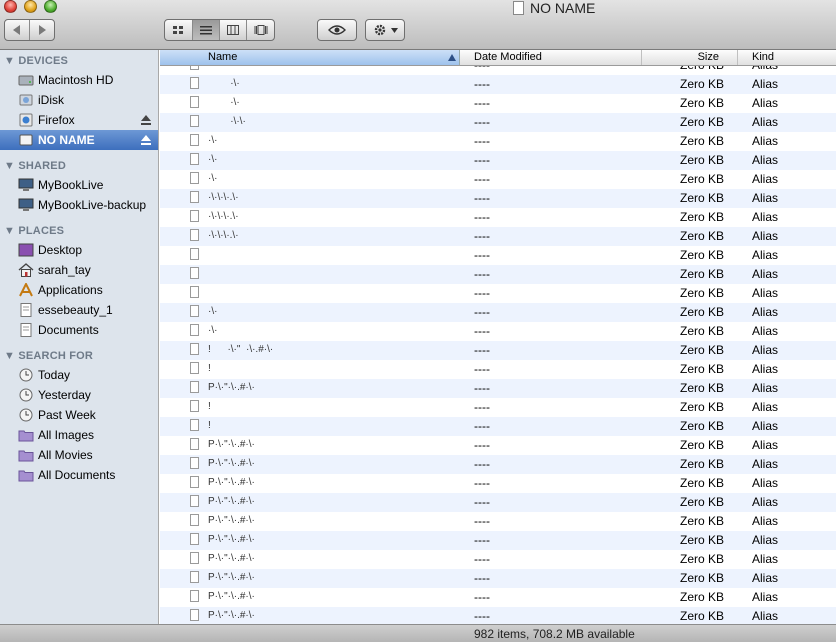 The height and width of the screenshot is (642, 836). I want to click on table-row: ·'· ---- Zero KB Alias, so click(498, 70).